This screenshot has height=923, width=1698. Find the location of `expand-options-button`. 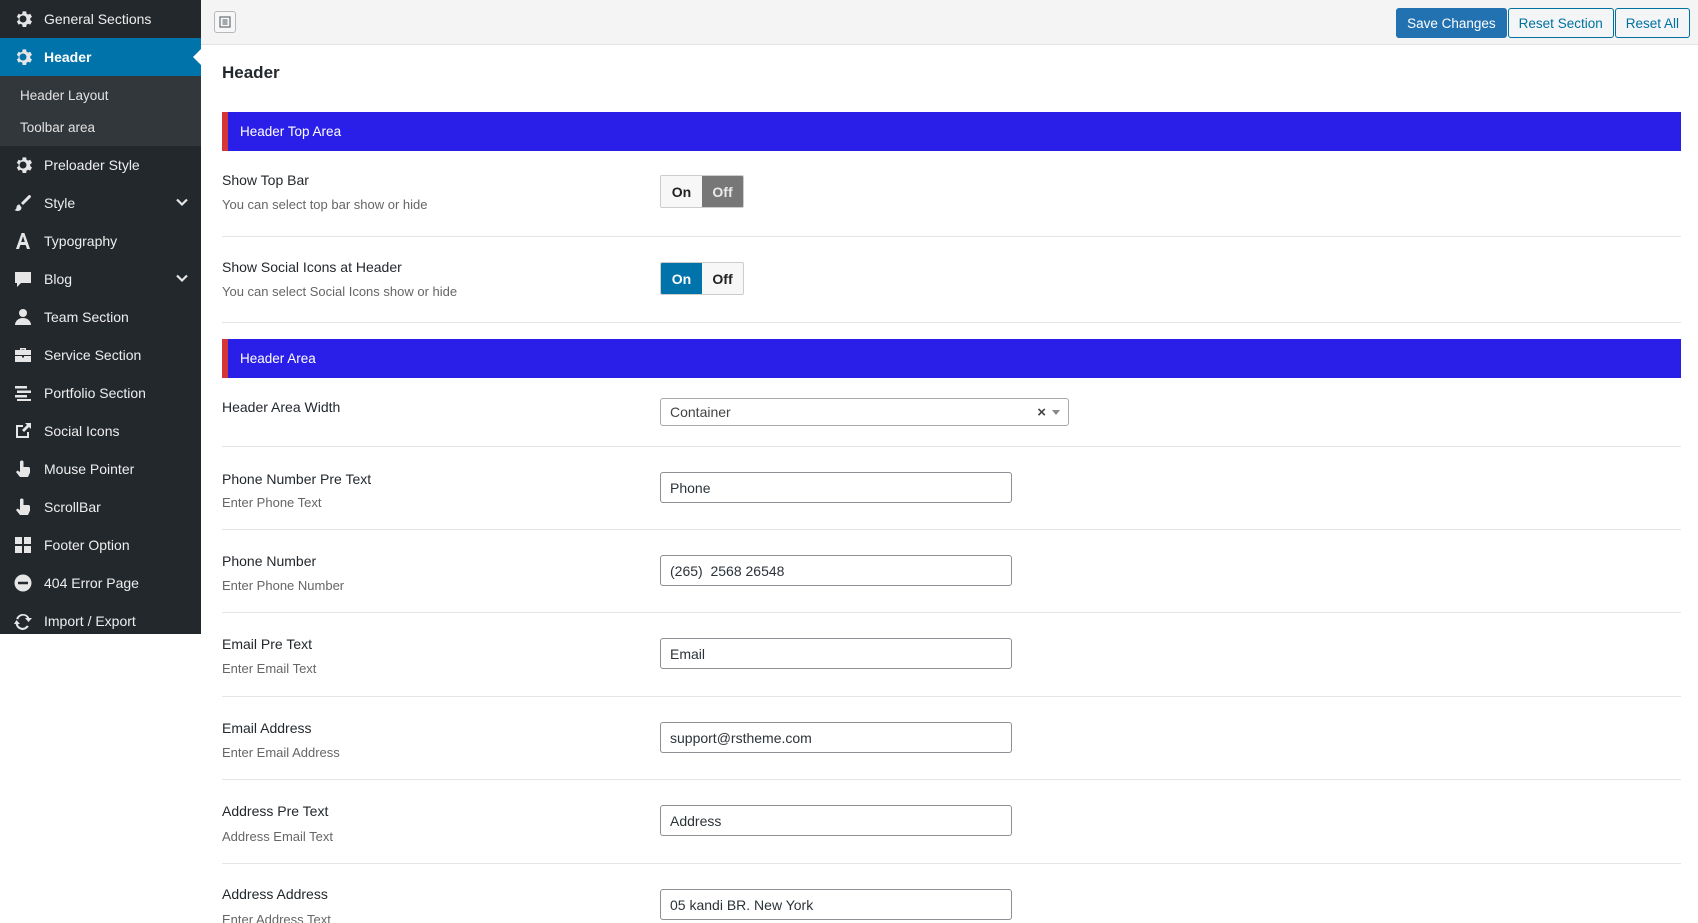

expand-options-button is located at coordinates (225, 22).